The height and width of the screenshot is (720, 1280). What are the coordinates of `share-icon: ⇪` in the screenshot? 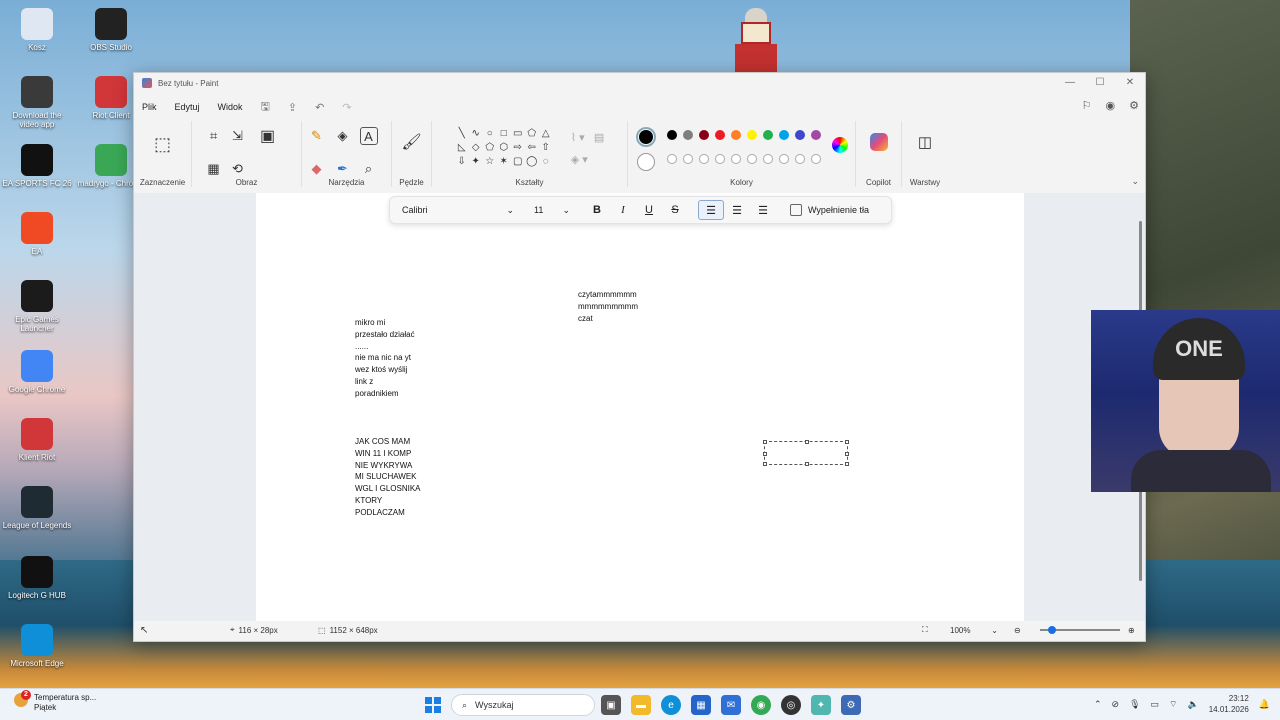 It's located at (292, 107).